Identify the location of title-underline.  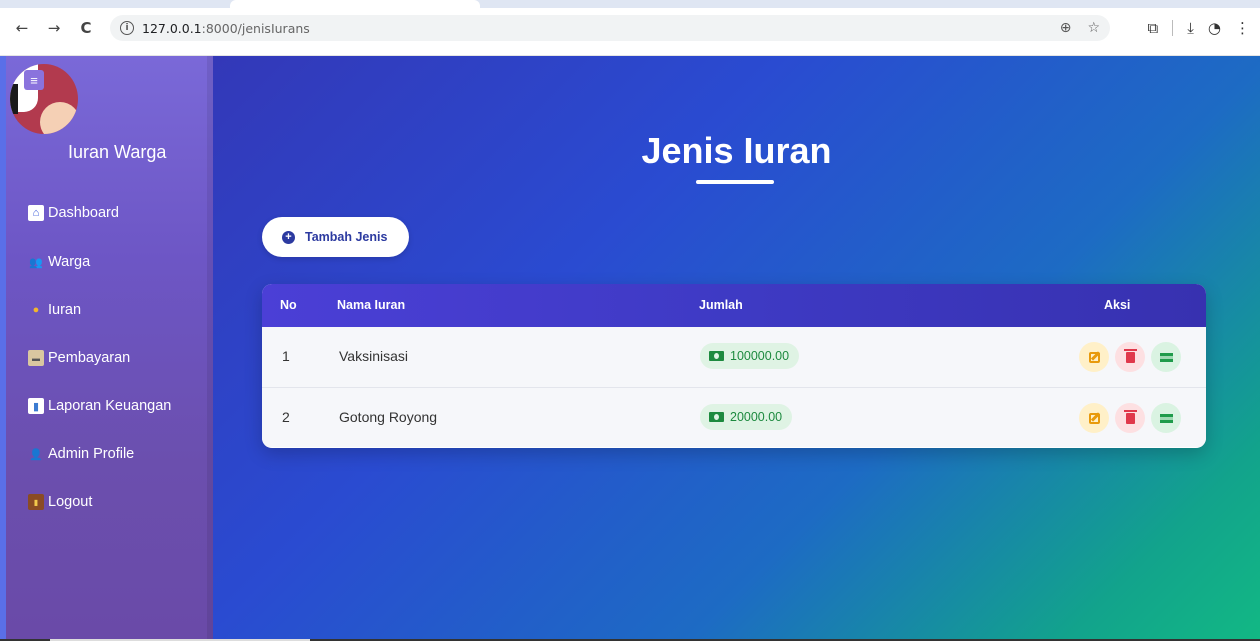
(735, 182).